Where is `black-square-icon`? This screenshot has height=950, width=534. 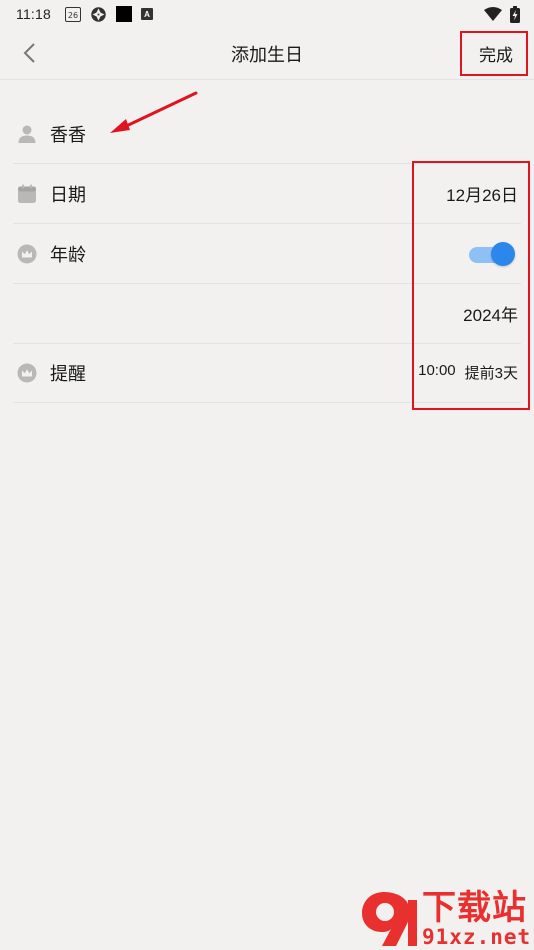
black-square-icon is located at coordinates (124, 14).